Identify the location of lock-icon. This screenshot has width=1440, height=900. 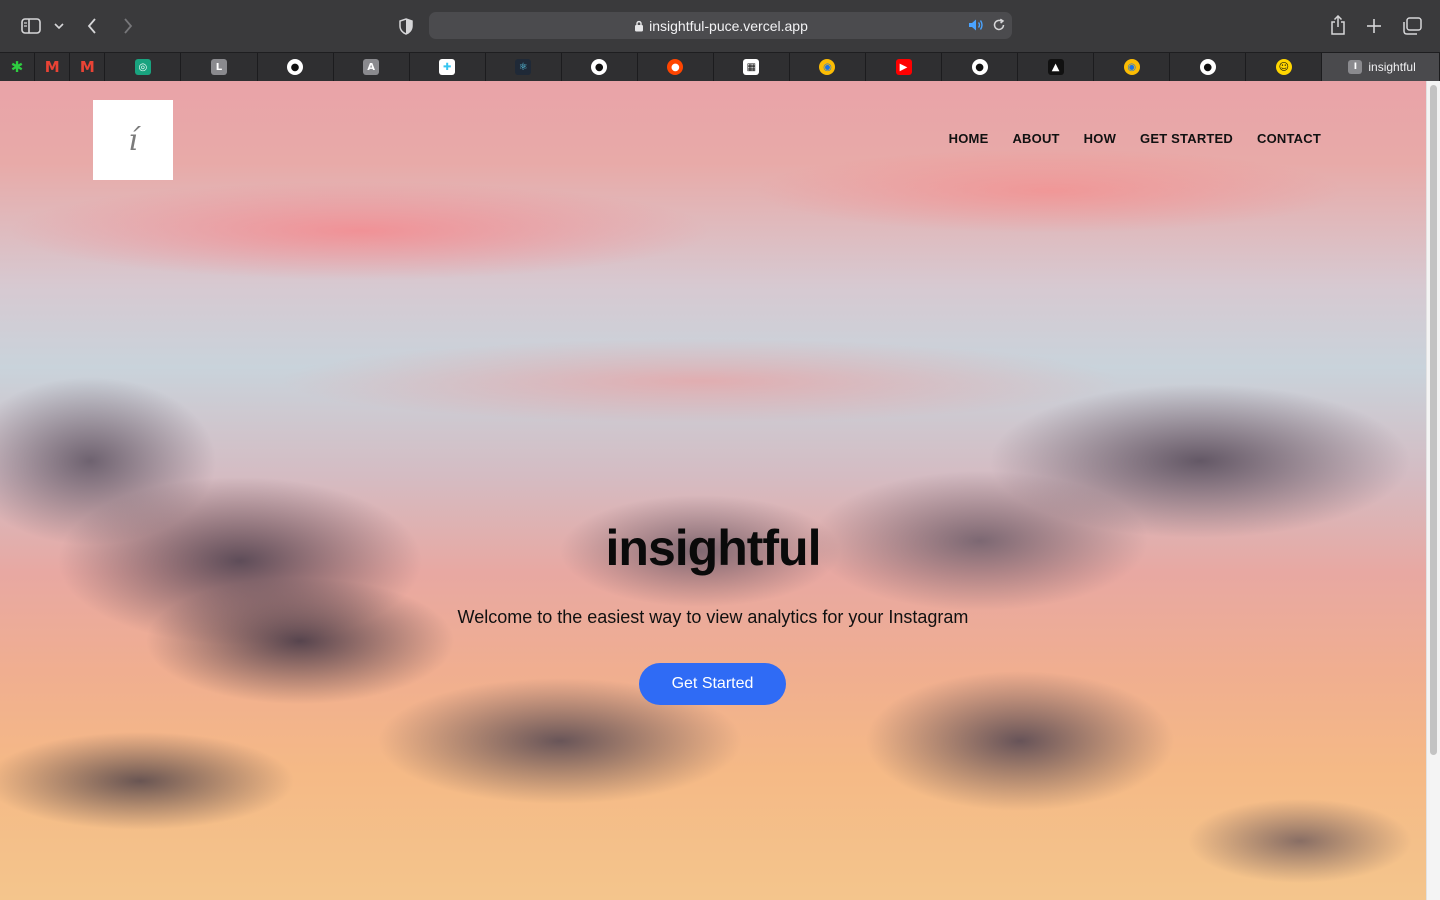
(639, 25).